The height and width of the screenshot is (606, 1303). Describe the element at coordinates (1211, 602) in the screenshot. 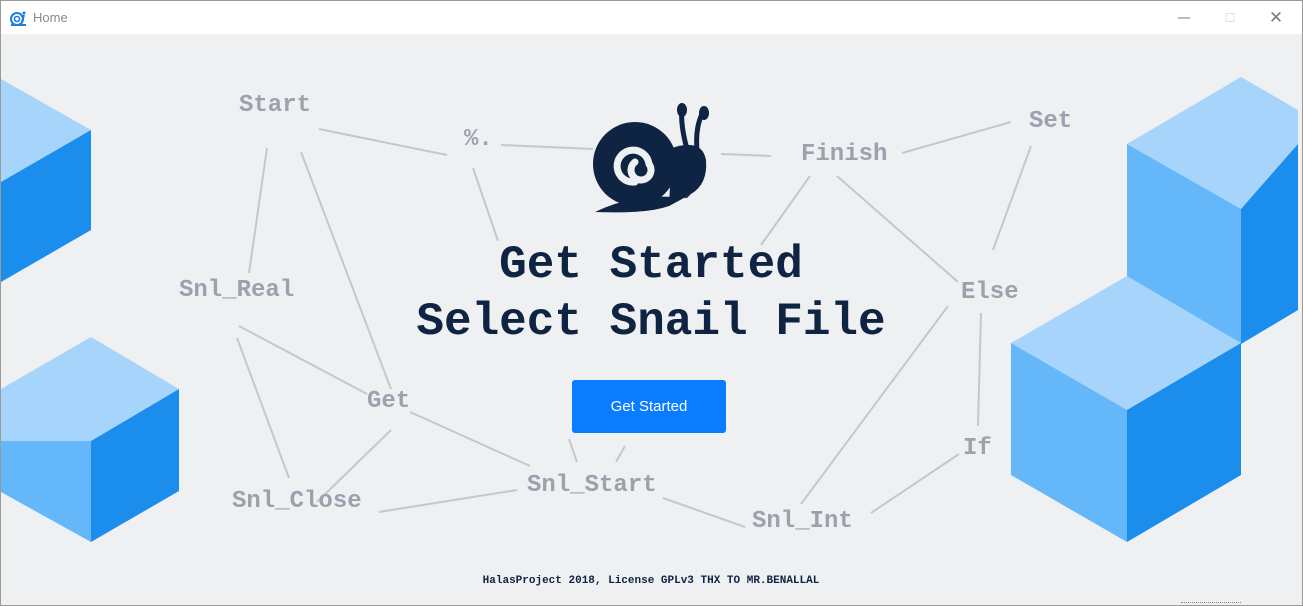

I see `resize-grip` at that location.